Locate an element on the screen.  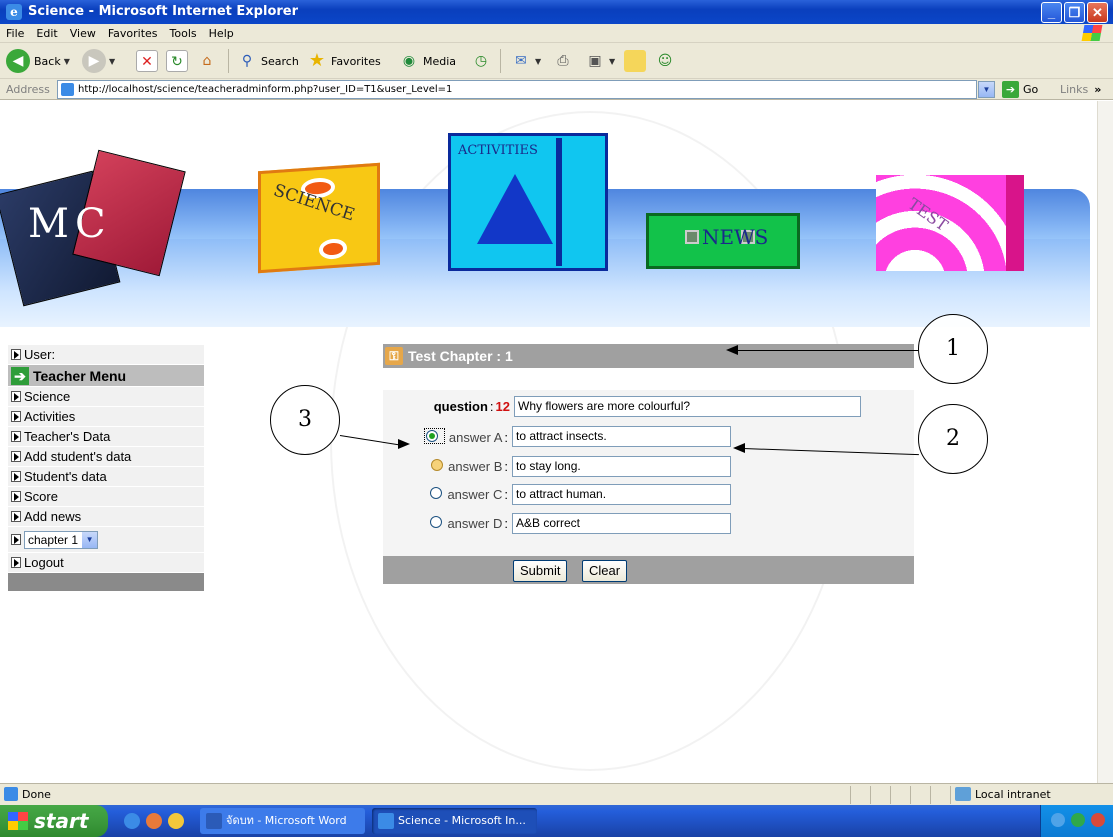
callout-1: 1 is located at coordinates (953, 349).